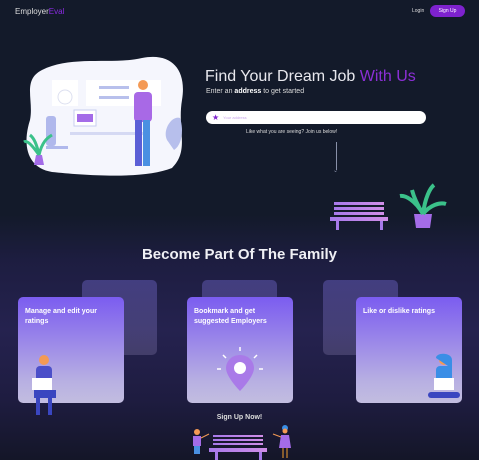  What do you see at coordinates (71, 356) in the screenshot?
I see `feature-card-ratings: Manage and edit your ratings` at bounding box center [71, 356].